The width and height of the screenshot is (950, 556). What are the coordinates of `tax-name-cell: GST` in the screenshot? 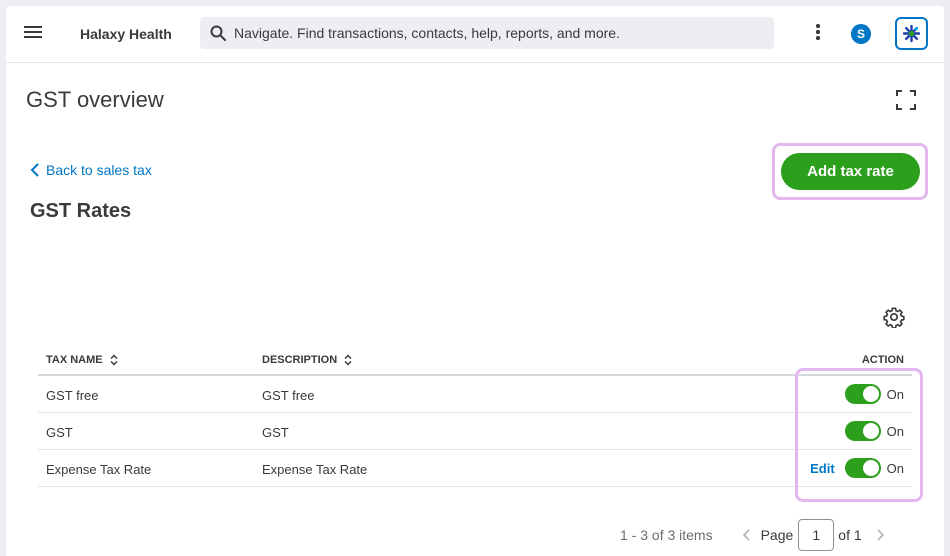 It's located at (59, 432).